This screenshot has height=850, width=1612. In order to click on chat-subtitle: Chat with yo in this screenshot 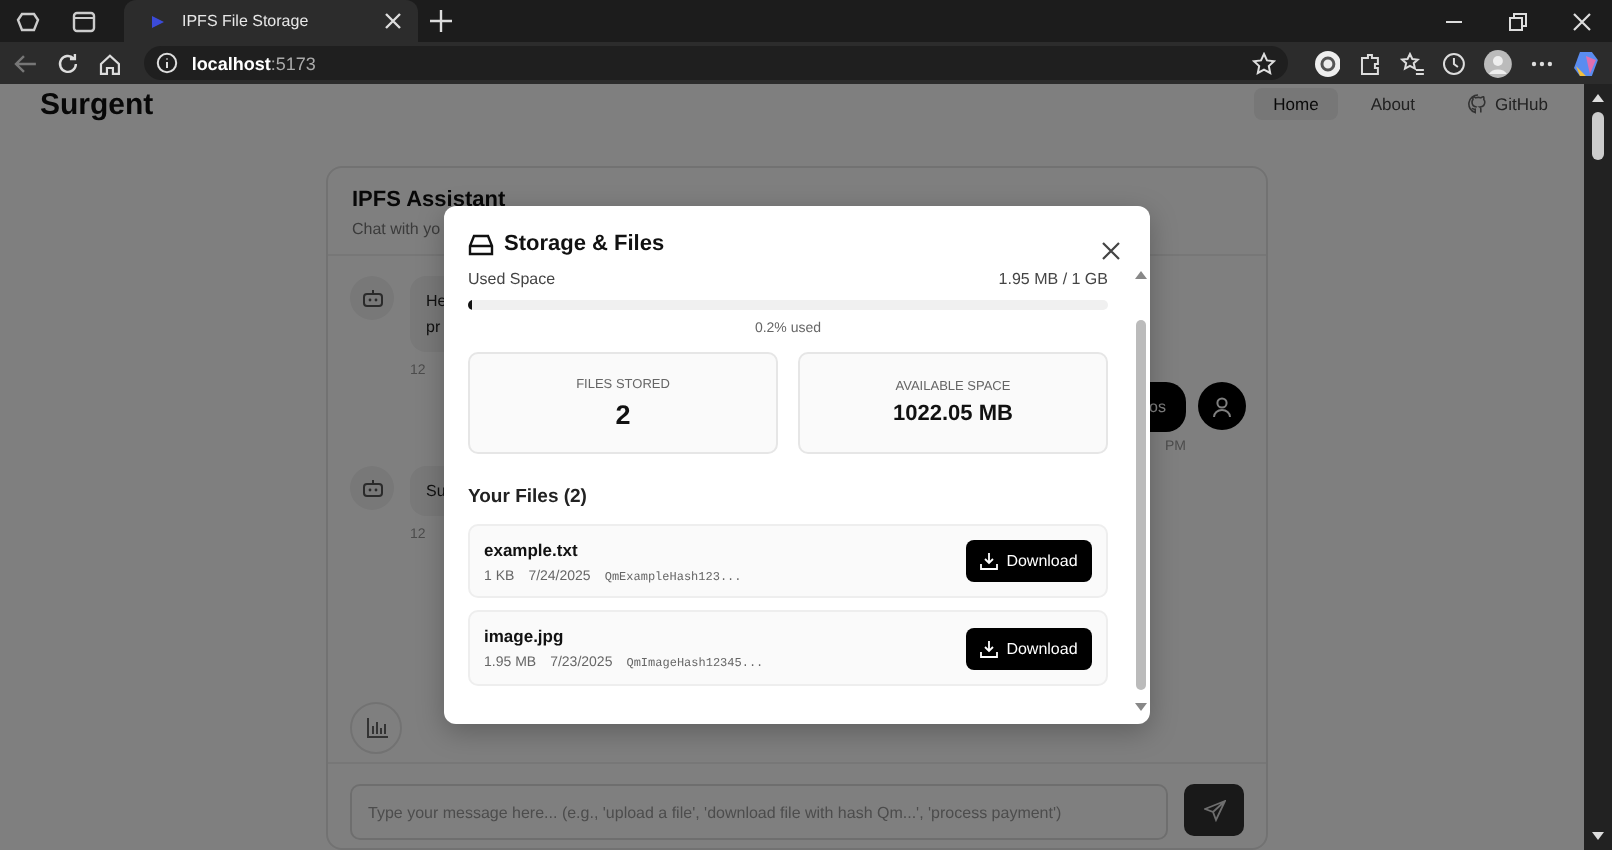, I will do `click(397, 229)`.